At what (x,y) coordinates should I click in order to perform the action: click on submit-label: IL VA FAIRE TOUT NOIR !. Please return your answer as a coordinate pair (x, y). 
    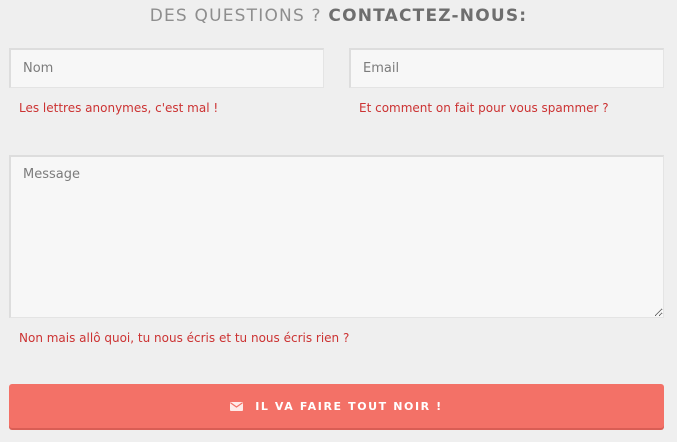
    Looking at the image, I should click on (349, 406).